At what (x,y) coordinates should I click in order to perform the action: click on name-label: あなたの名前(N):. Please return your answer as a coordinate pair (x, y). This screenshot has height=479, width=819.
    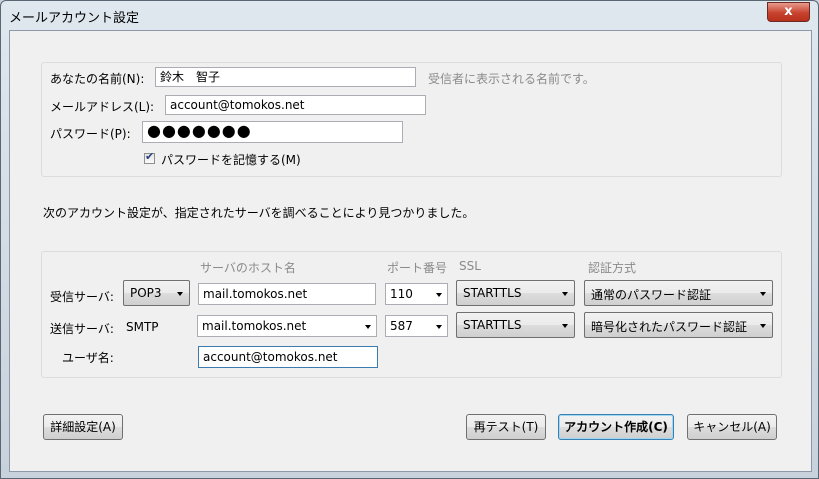
    Looking at the image, I should click on (97, 79).